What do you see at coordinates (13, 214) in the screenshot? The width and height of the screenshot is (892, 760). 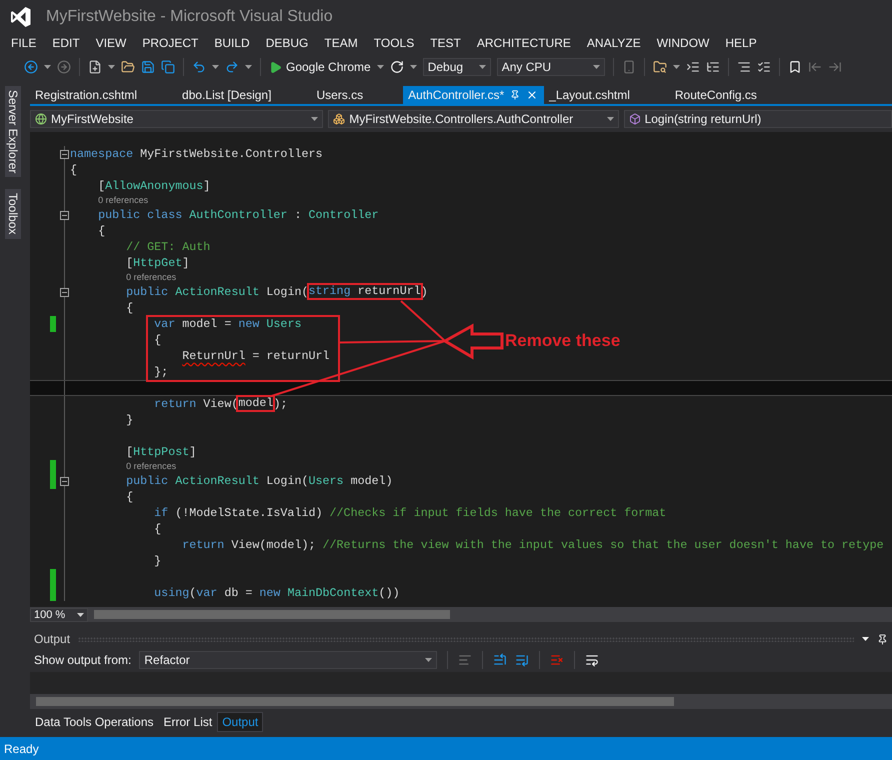 I see `side-tab: Toolbox` at bounding box center [13, 214].